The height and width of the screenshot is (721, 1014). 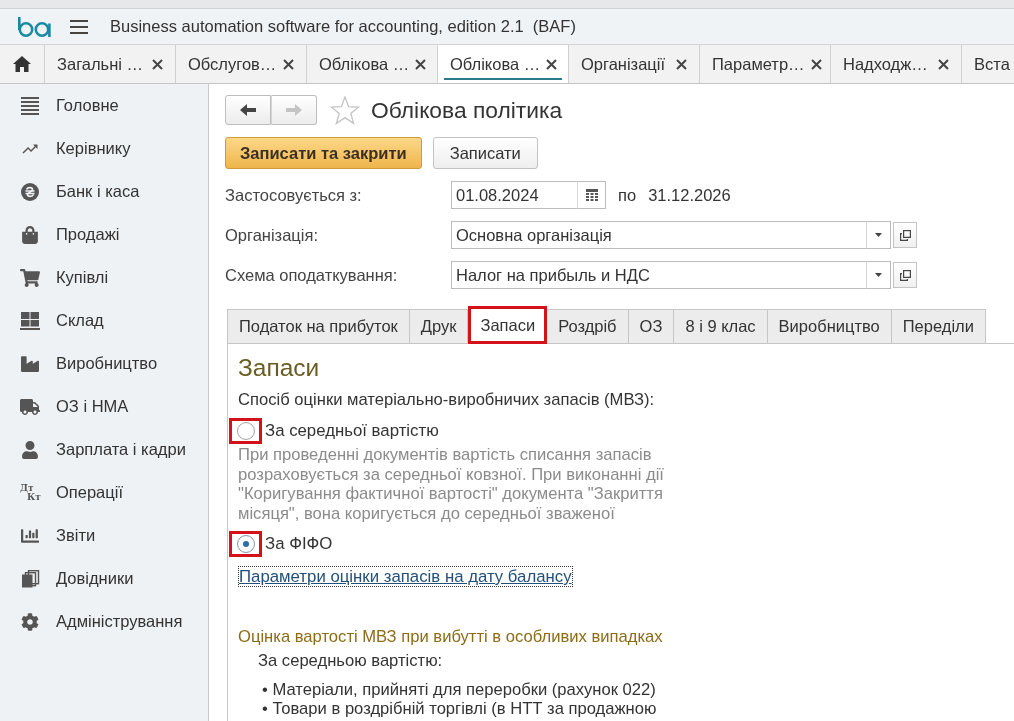 What do you see at coordinates (104, 320) in the screenshot?
I see `sidebar-item: Склад` at bounding box center [104, 320].